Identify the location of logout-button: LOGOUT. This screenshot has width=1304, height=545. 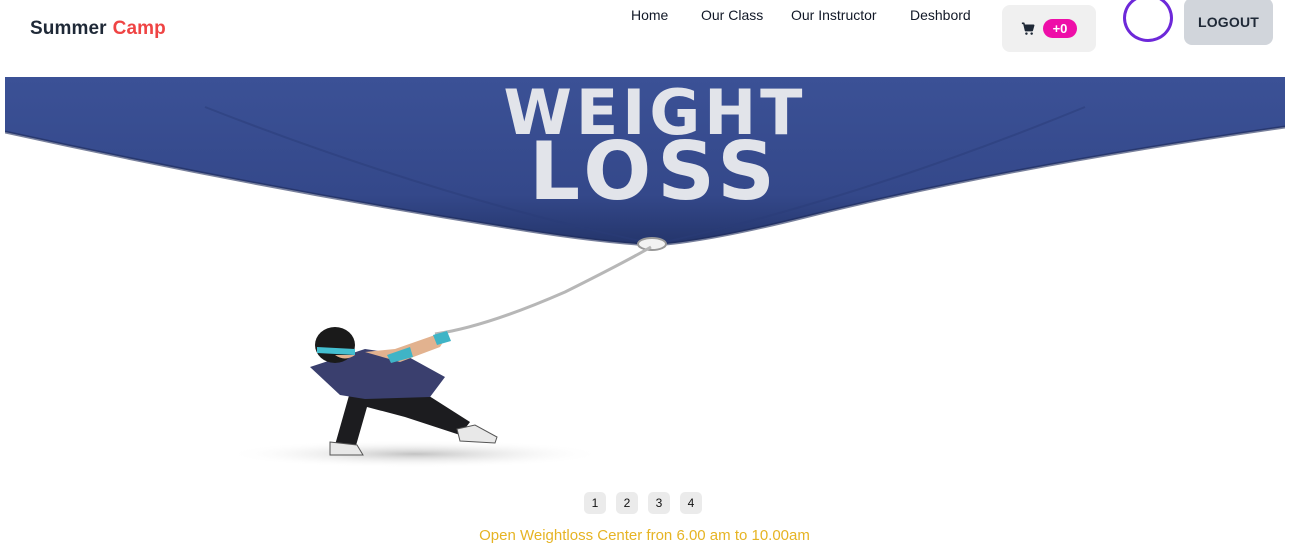
(1228, 22).